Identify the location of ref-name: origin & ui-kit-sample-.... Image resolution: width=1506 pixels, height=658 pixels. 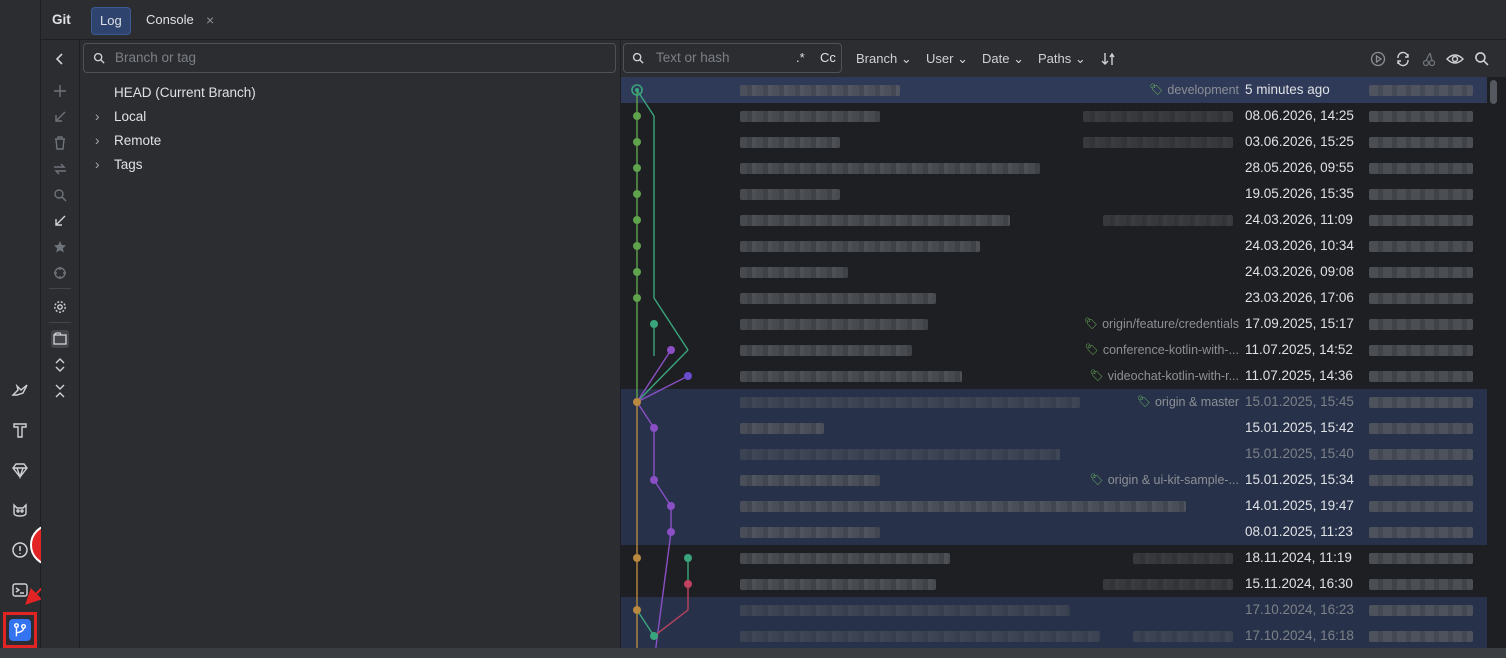
(1173, 480).